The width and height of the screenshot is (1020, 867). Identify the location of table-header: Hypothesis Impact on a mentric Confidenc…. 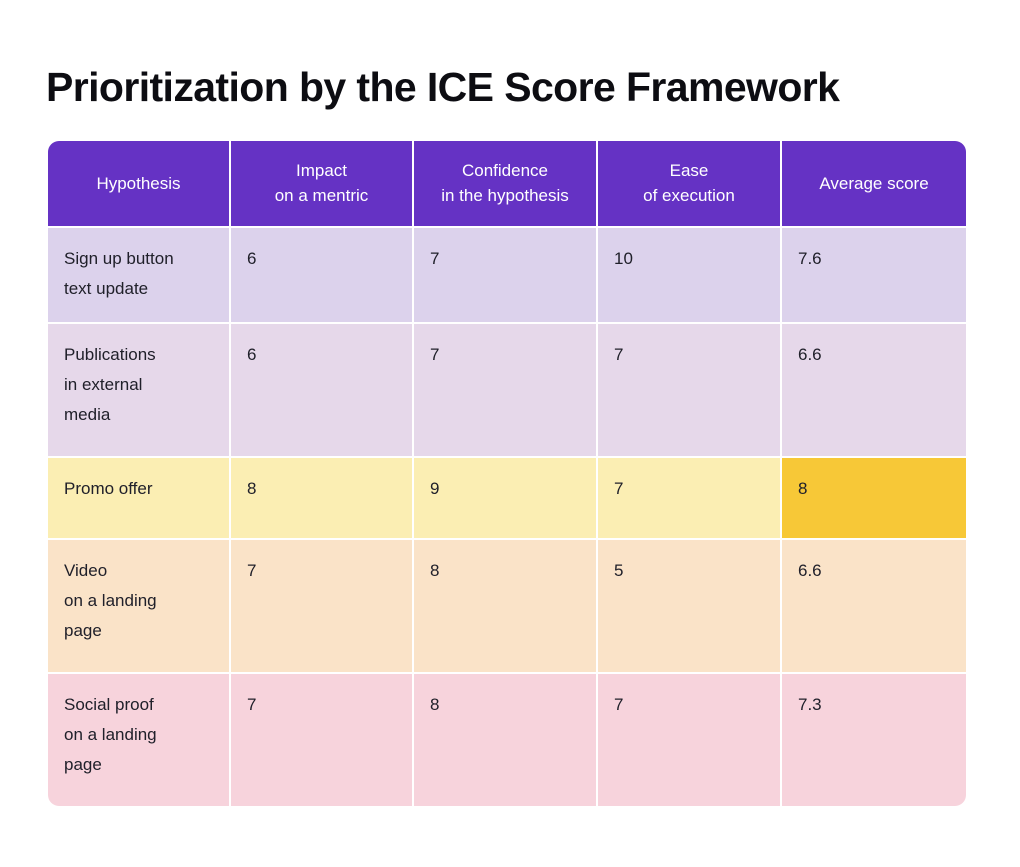
(507, 183).